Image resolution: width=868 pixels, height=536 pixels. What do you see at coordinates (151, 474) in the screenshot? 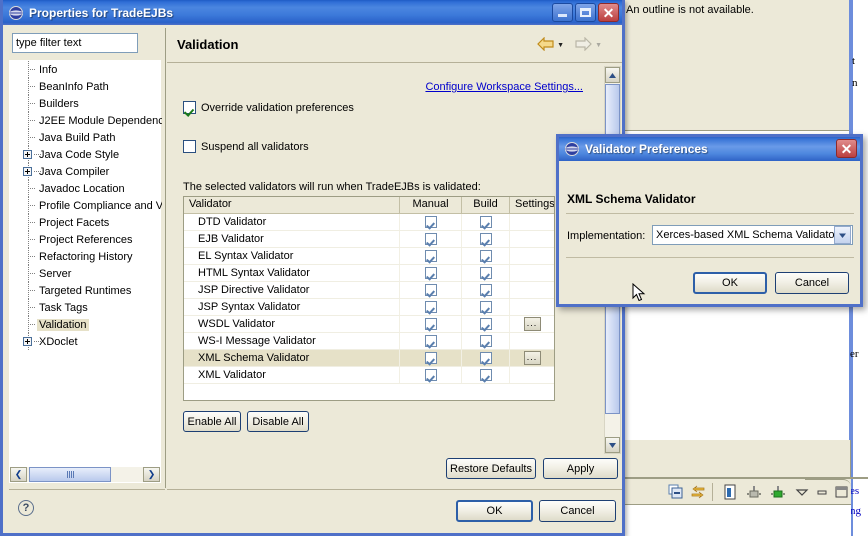
I see `scroll-right-arrow-icon: ❯` at bounding box center [151, 474].